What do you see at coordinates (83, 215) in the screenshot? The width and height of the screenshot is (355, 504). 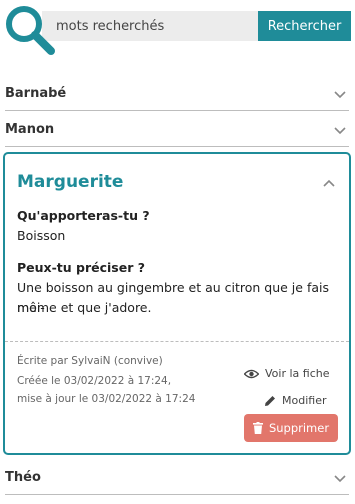 I see `question-label: Qu'apporteras-tu ?` at bounding box center [83, 215].